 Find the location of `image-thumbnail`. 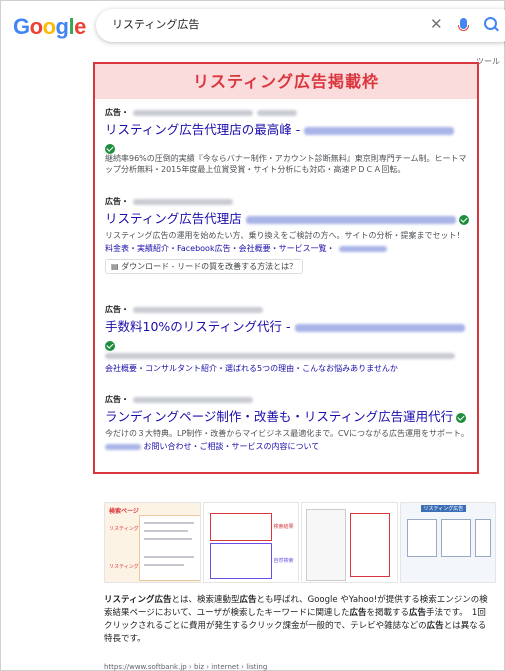

image-thumbnail is located at coordinates (349, 542).